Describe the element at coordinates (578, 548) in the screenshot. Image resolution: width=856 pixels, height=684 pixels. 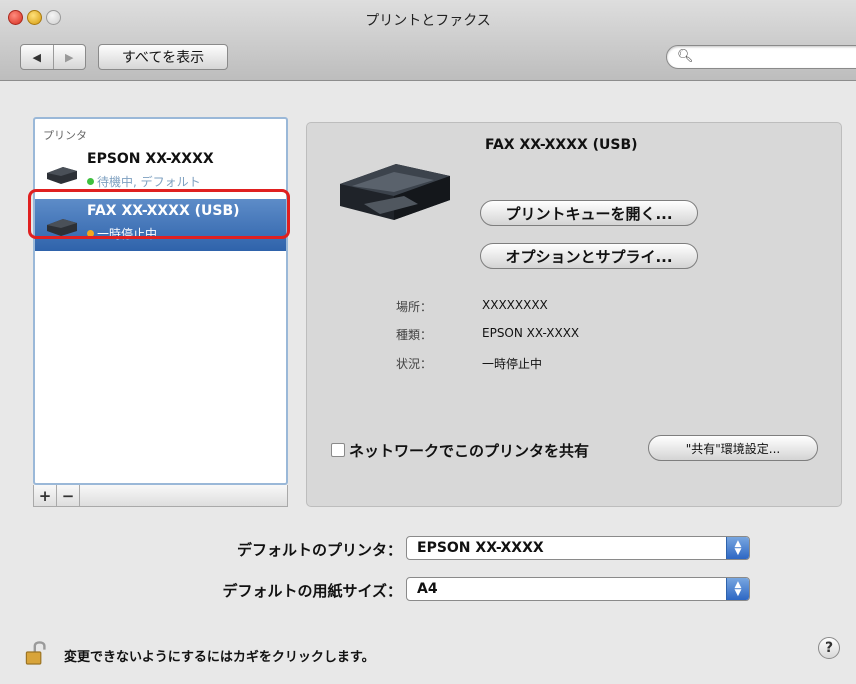
I see `default-printer-popup: EPSON XX-XXXX ▲ ▼` at that location.